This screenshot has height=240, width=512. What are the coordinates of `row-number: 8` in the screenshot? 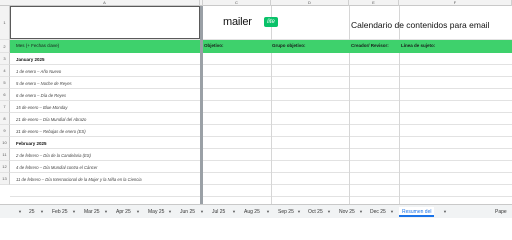 It's located at (5, 119).